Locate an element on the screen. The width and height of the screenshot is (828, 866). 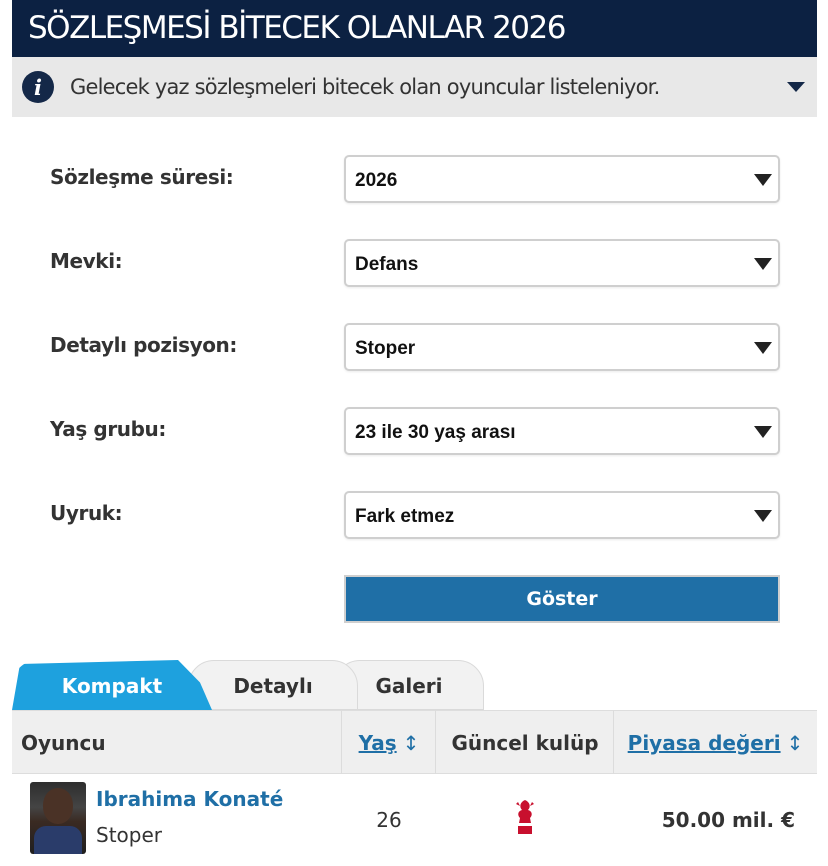
filter-row-detailed-position: Detaylı pozisyon: Stoper is located at coordinates (414, 347).